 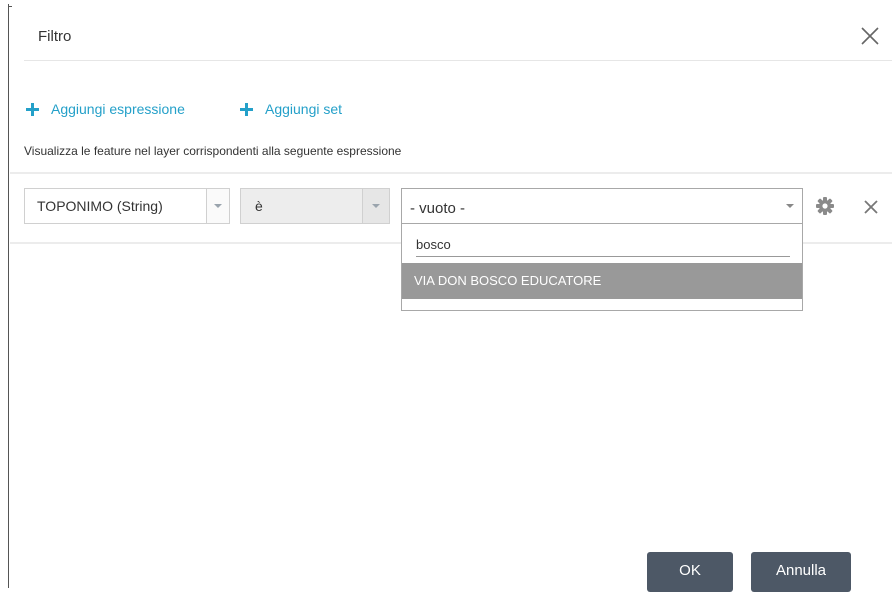 I want to click on value-dropdown: VIA DON BOSCO EDUCATORE, so click(x=602, y=267).